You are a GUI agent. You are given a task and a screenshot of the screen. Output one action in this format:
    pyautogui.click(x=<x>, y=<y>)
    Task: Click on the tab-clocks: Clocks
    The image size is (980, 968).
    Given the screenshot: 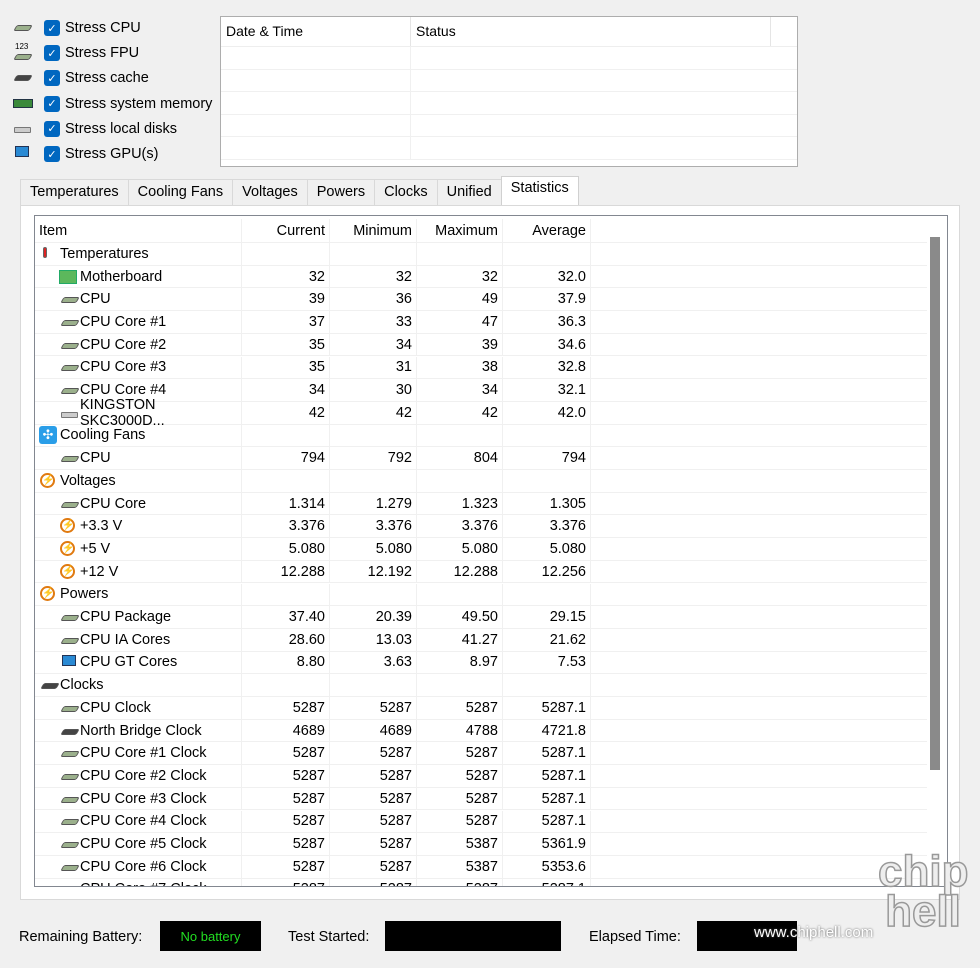 What is the action you would take?
    pyautogui.click(x=406, y=192)
    